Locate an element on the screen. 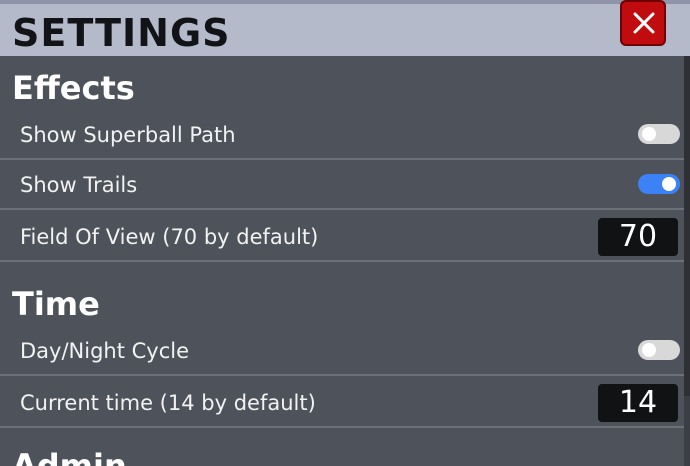 This screenshot has width=690, height=466. setting-label: Day/Night Cycle is located at coordinates (105, 351).